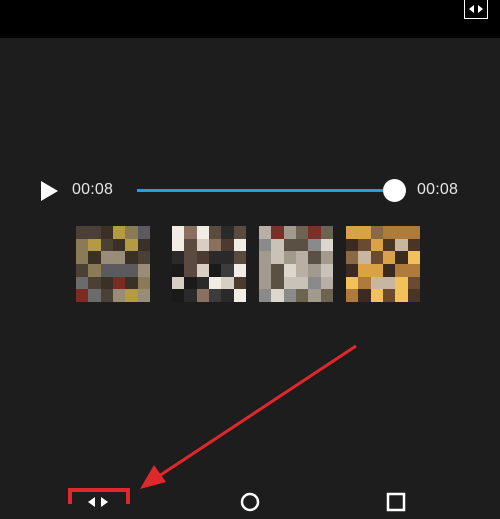 The image size is (500, 519). What do you see at coordinates (438, 189) in the screenshot?
I see `duration-time: 00:08` at bounding box center [438, 189].